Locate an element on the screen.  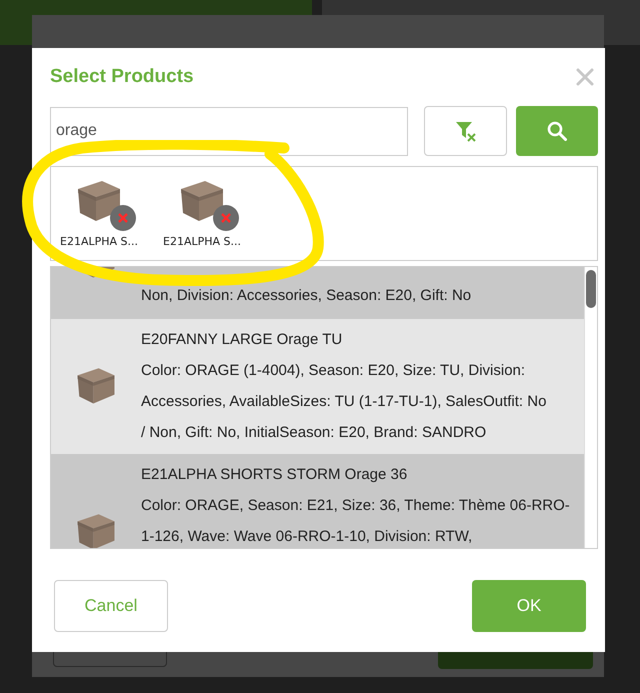
product-details: Non, Division: Accessories, Season: E20, Gift: No is located at coordinates (306, 296).